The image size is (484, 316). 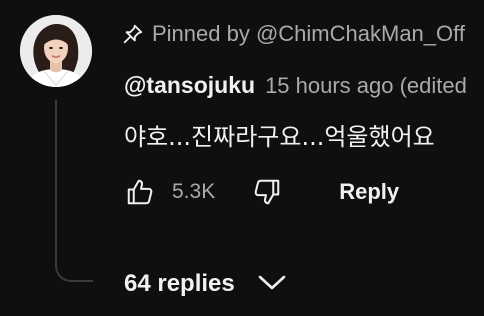 What do you see at coordinates (133, 34) in the screenshot?
I see `pin-icon` at bounding box center [133, 34].